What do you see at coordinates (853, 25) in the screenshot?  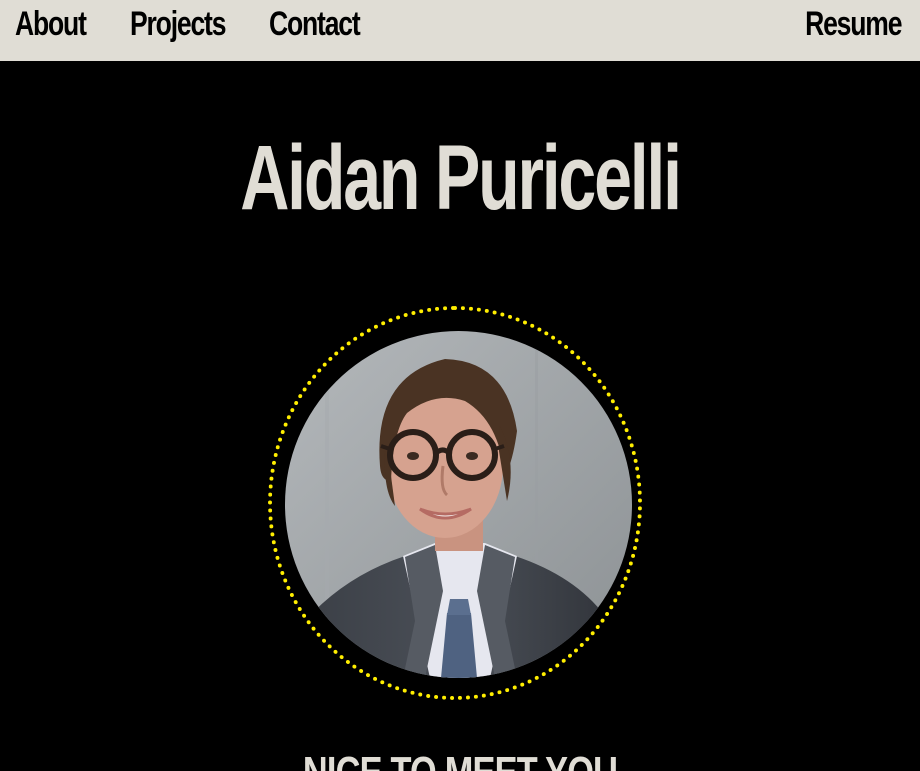 I see `nav-link-resume: Resume` at bounding box center [853, 25].